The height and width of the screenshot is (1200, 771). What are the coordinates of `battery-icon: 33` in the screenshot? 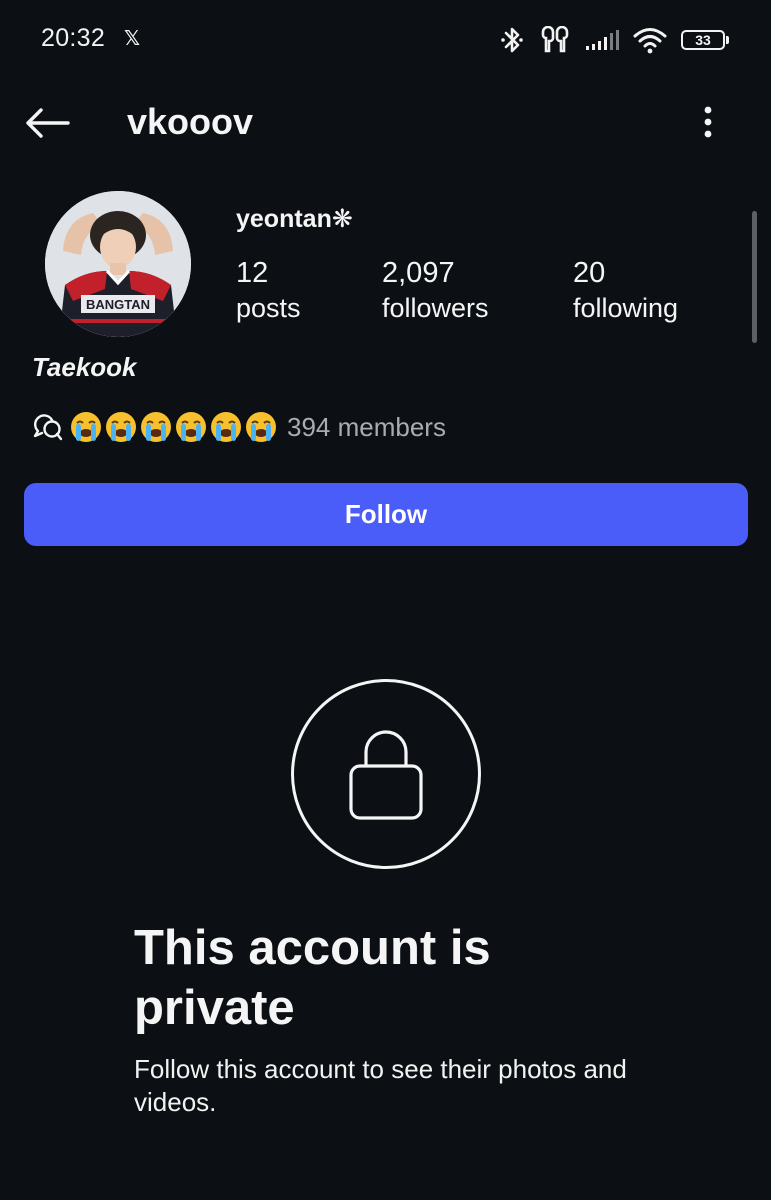 It's located at (705, 40).